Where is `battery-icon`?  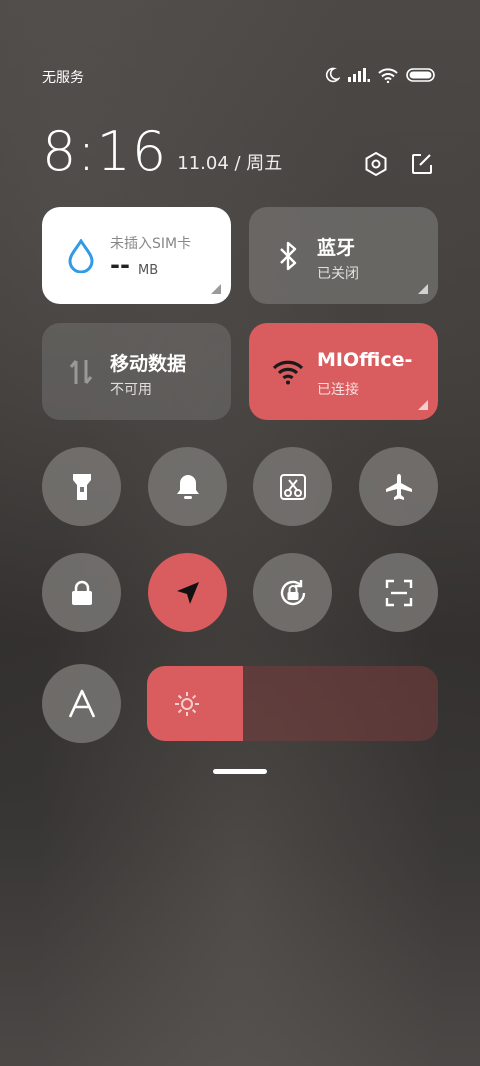
battery-icon is located at coordinates (421, 77).